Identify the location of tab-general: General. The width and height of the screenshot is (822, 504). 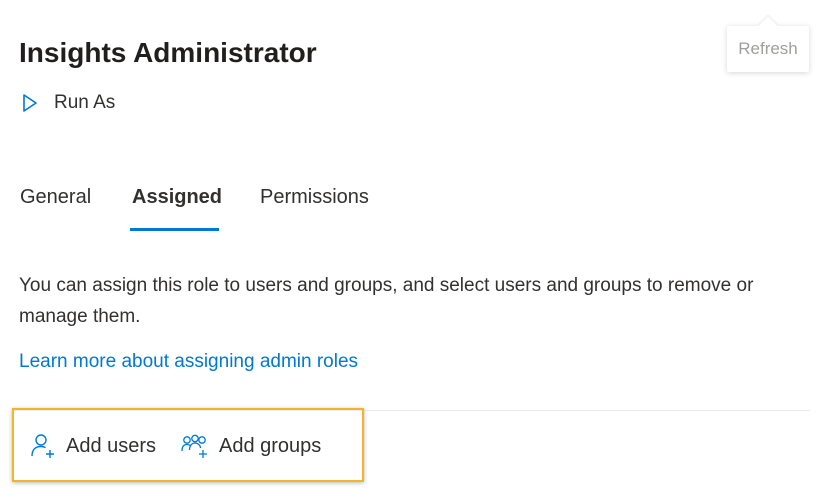
(55, 197).